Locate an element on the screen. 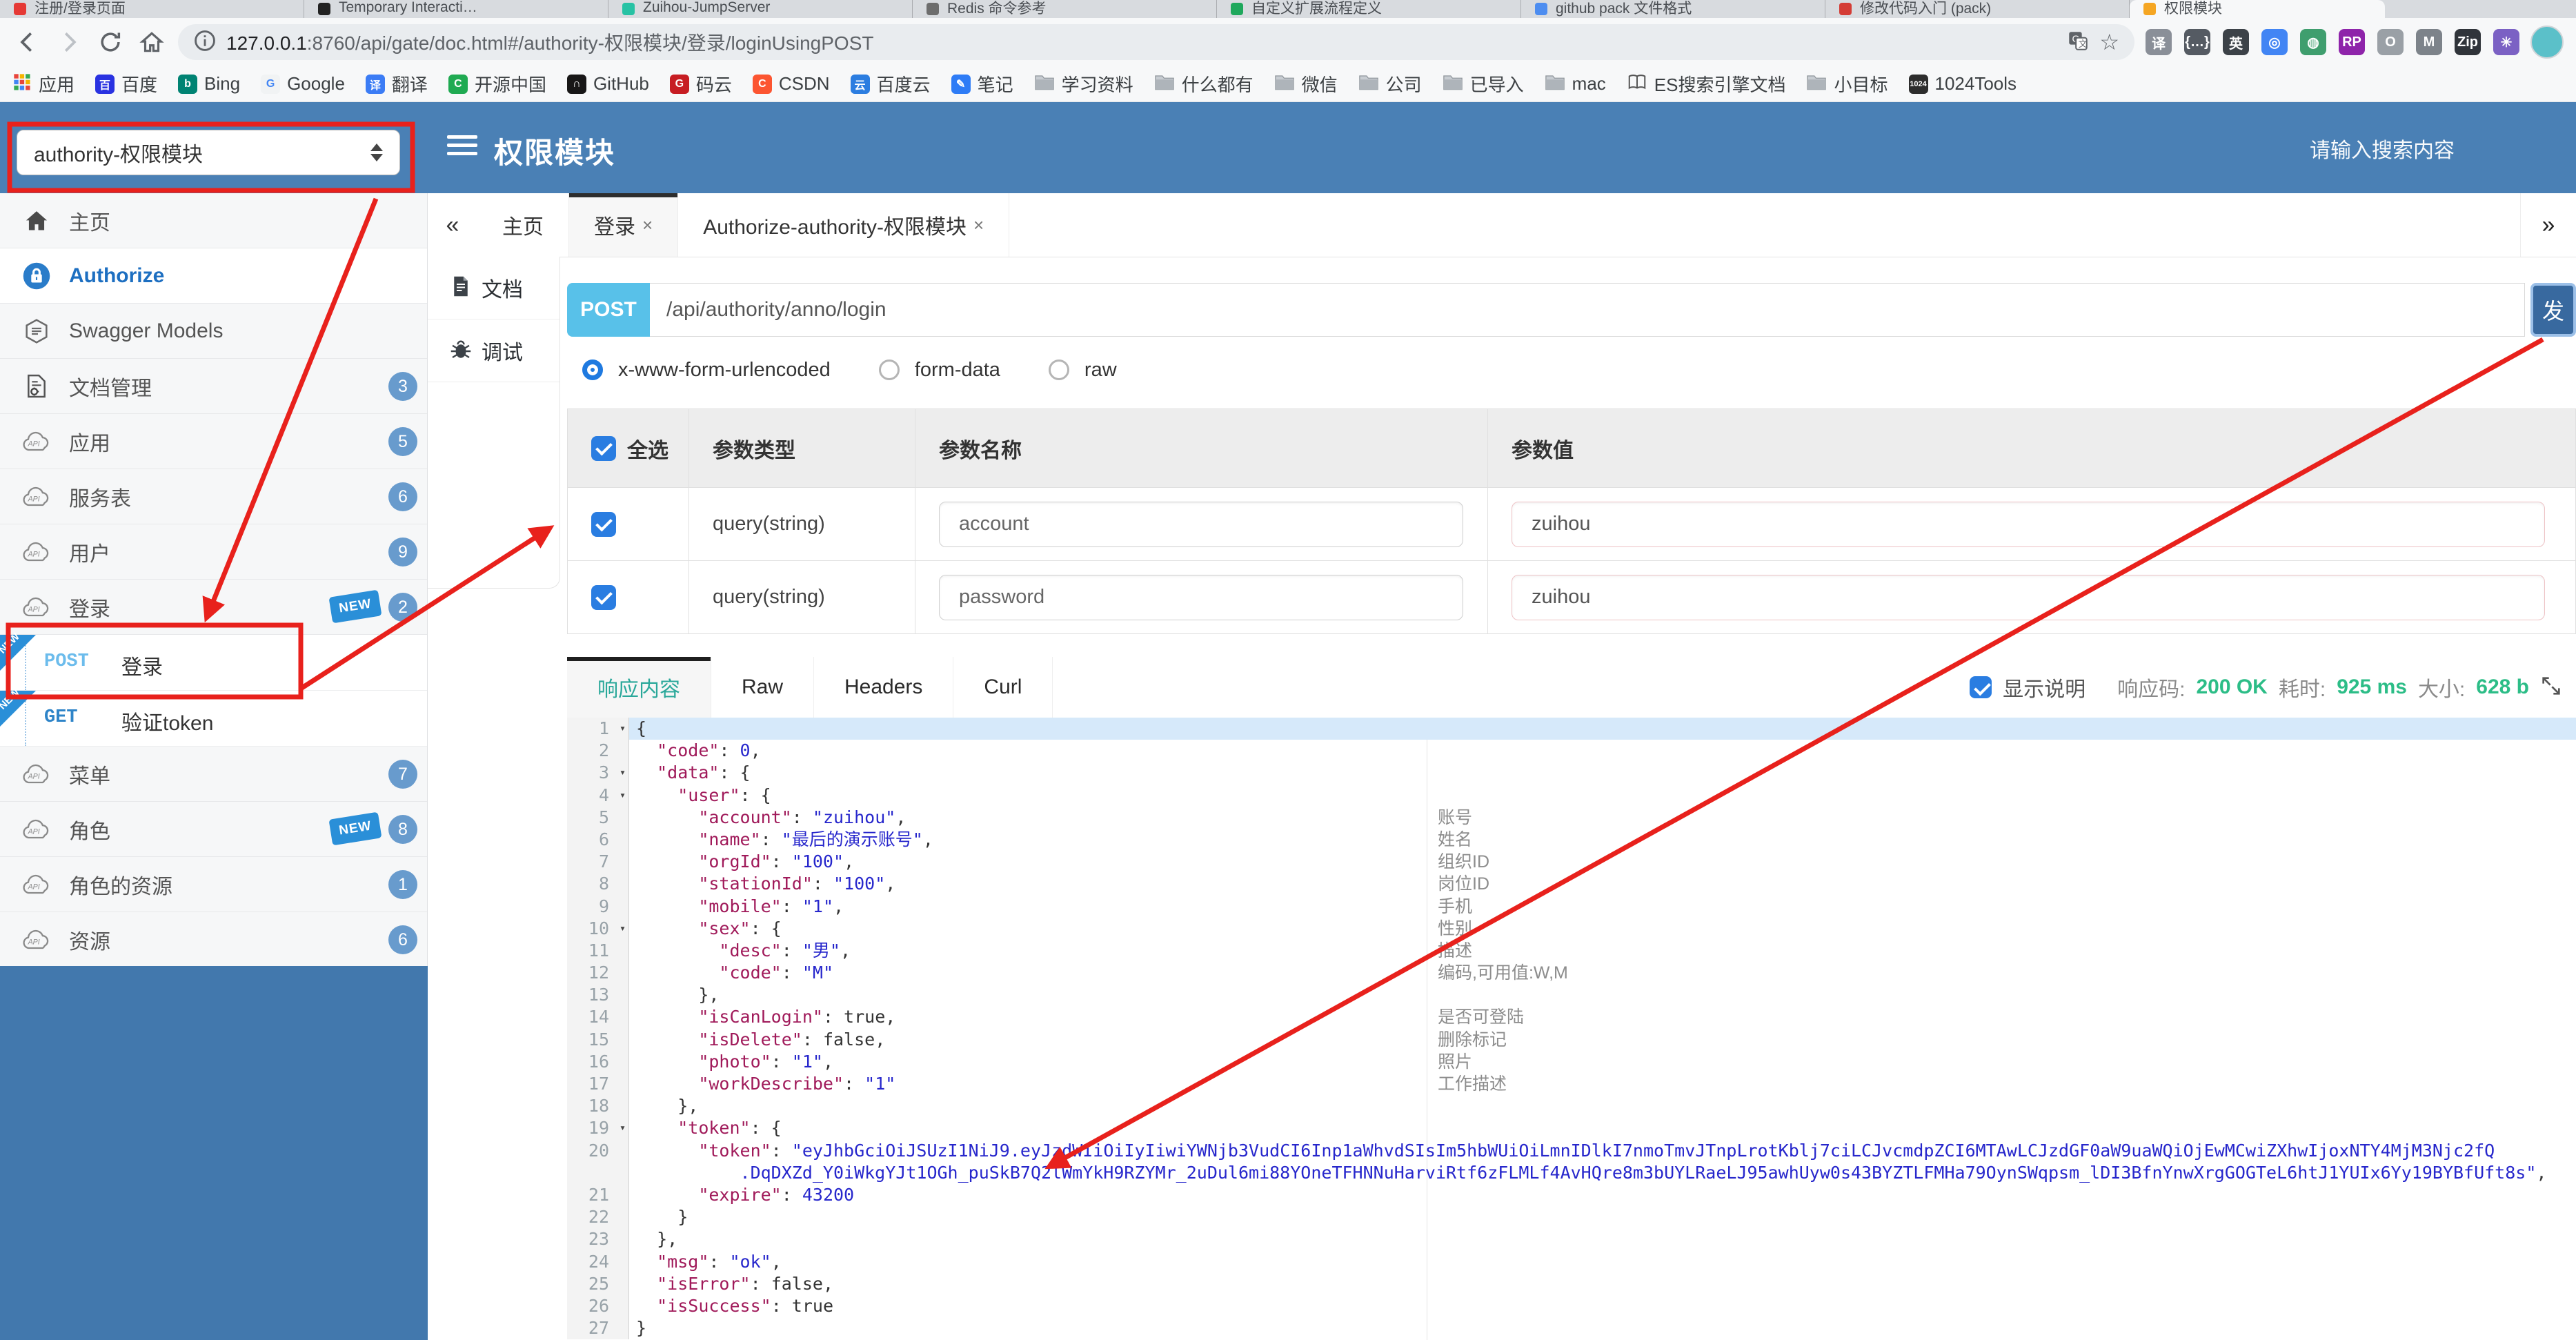 The height and width of the screenshot is (1340, 2576). bookmark-item: mac is located at coordinates (1575, 84).